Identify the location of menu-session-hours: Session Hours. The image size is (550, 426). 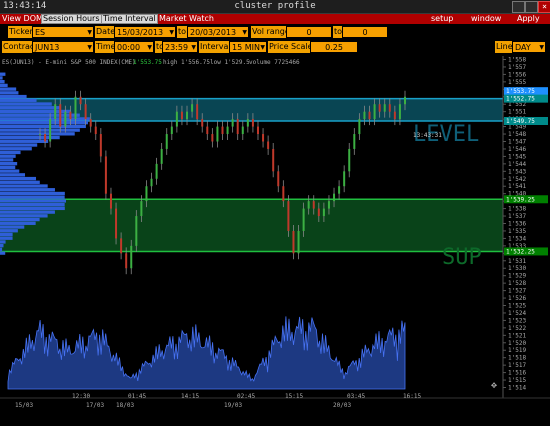
(71, 19).